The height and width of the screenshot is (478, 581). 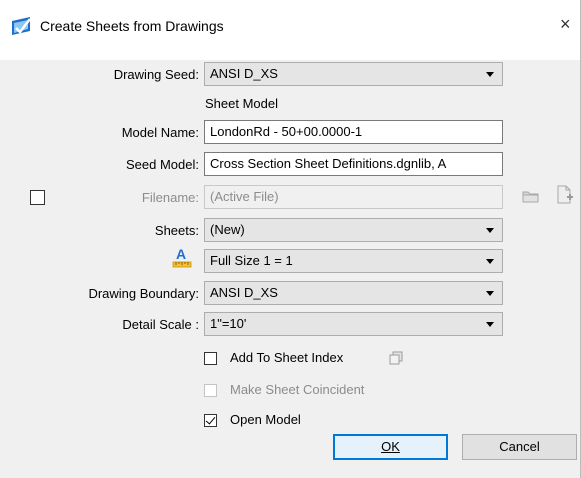 What do you see at coordinates (570, 24) in the screenshot?
I see `close-button: ×` at bounding box center [570, 24].